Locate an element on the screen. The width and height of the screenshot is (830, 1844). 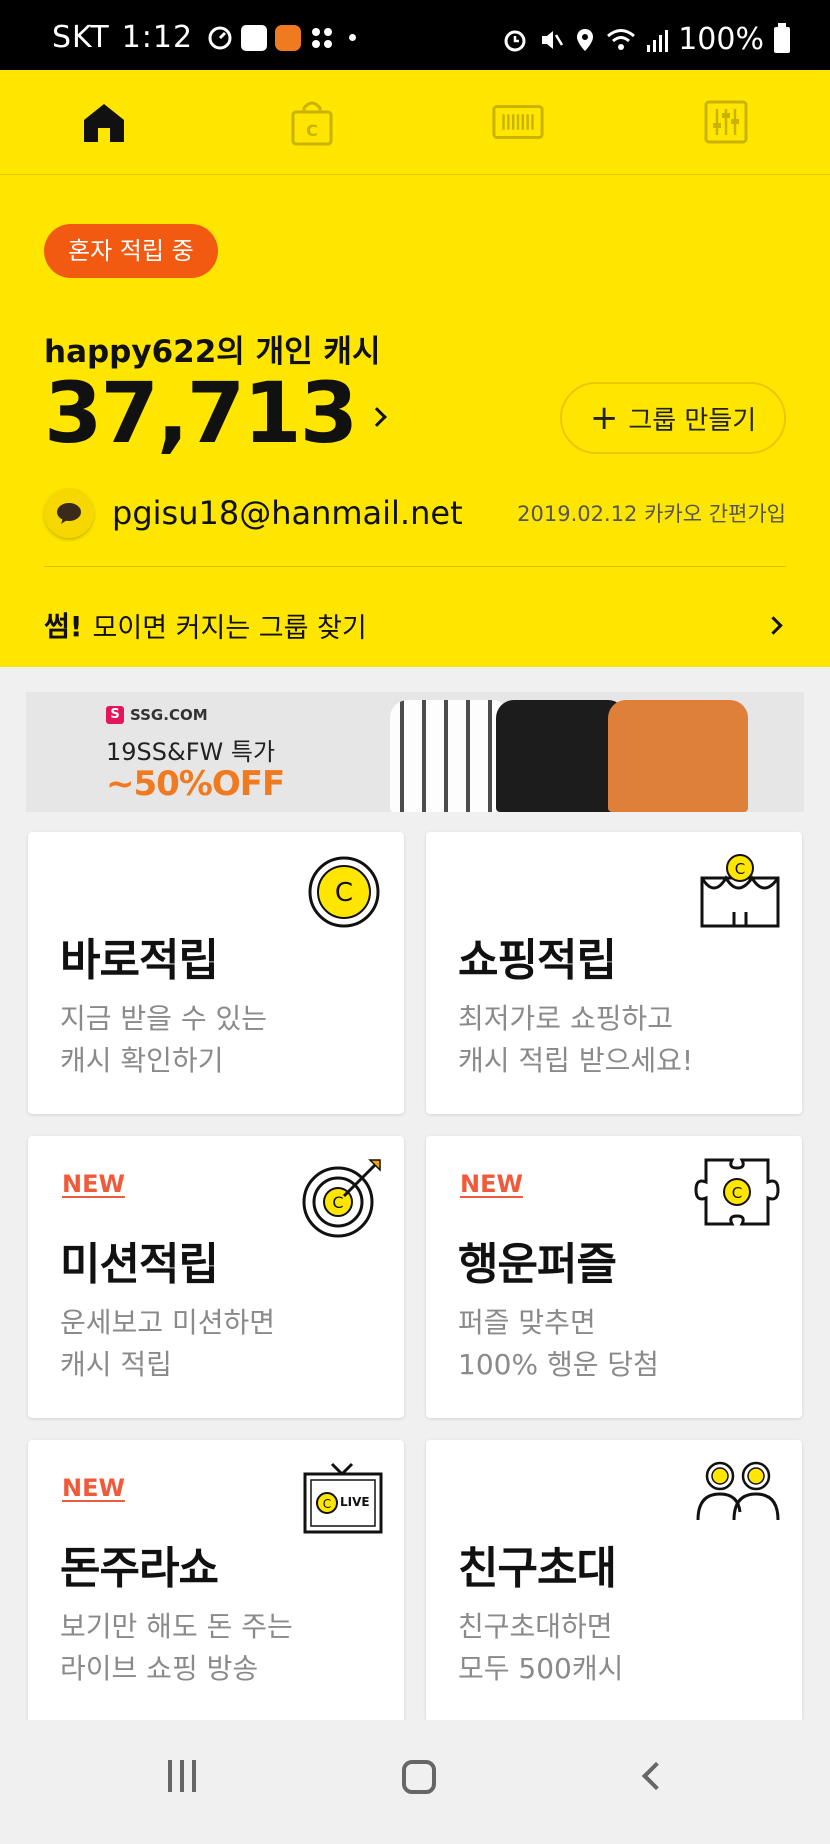
grid-app-icon is located at coordinates (322, 37).